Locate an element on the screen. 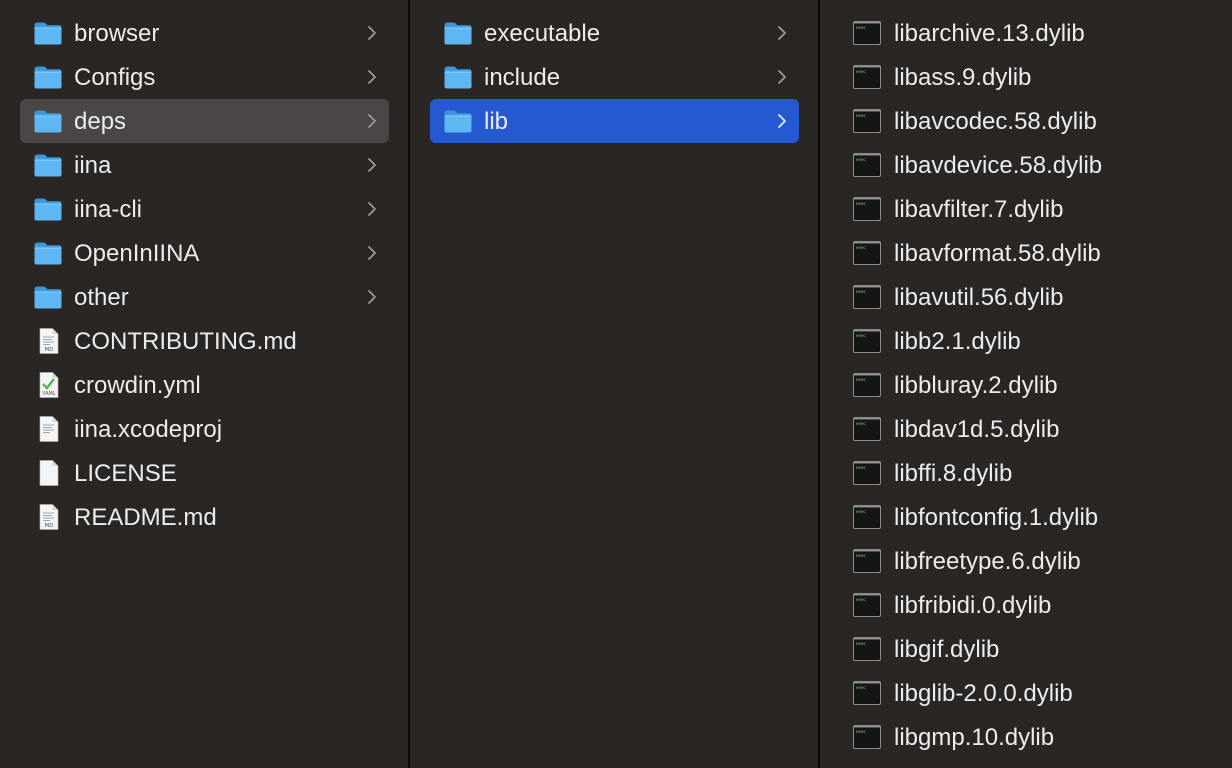 The image size is (1232, 768). folder-row-lib: lib is located at coordinates (614, 121).